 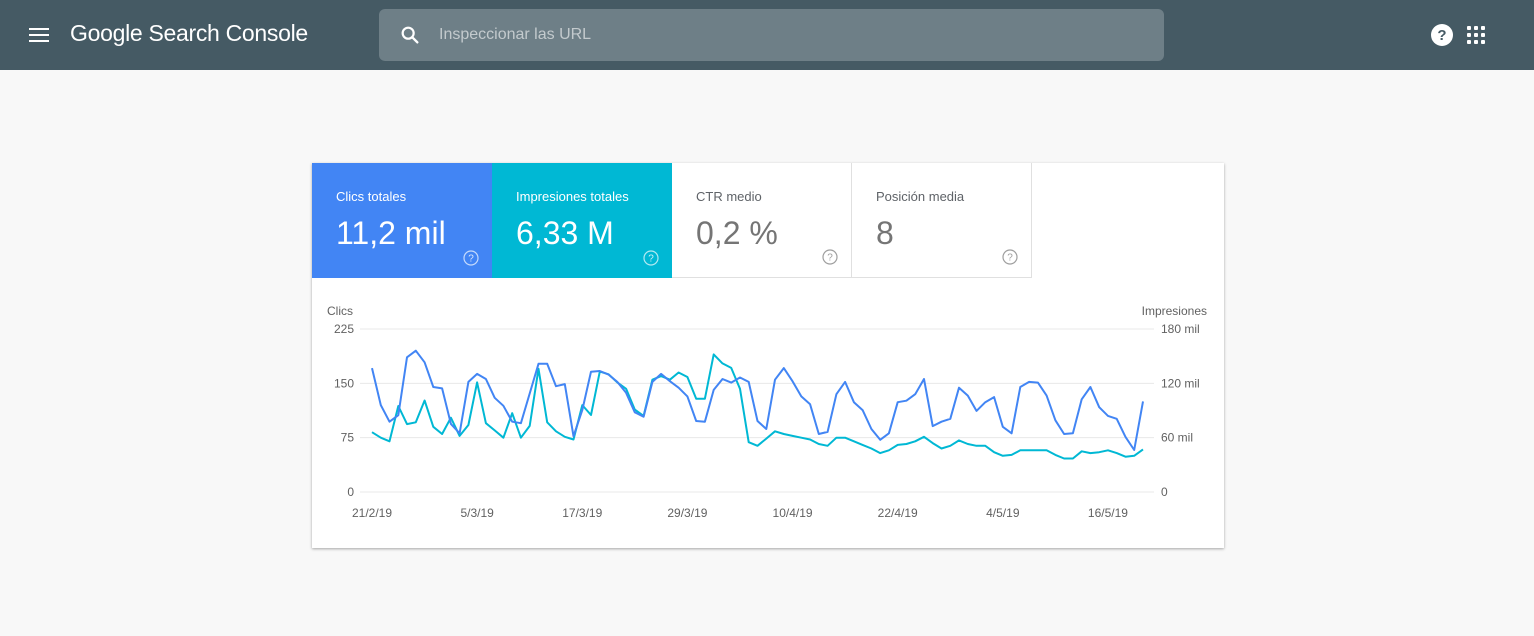 I want to click on left-axis-tick-label: 225, so click(x=344, y=329).